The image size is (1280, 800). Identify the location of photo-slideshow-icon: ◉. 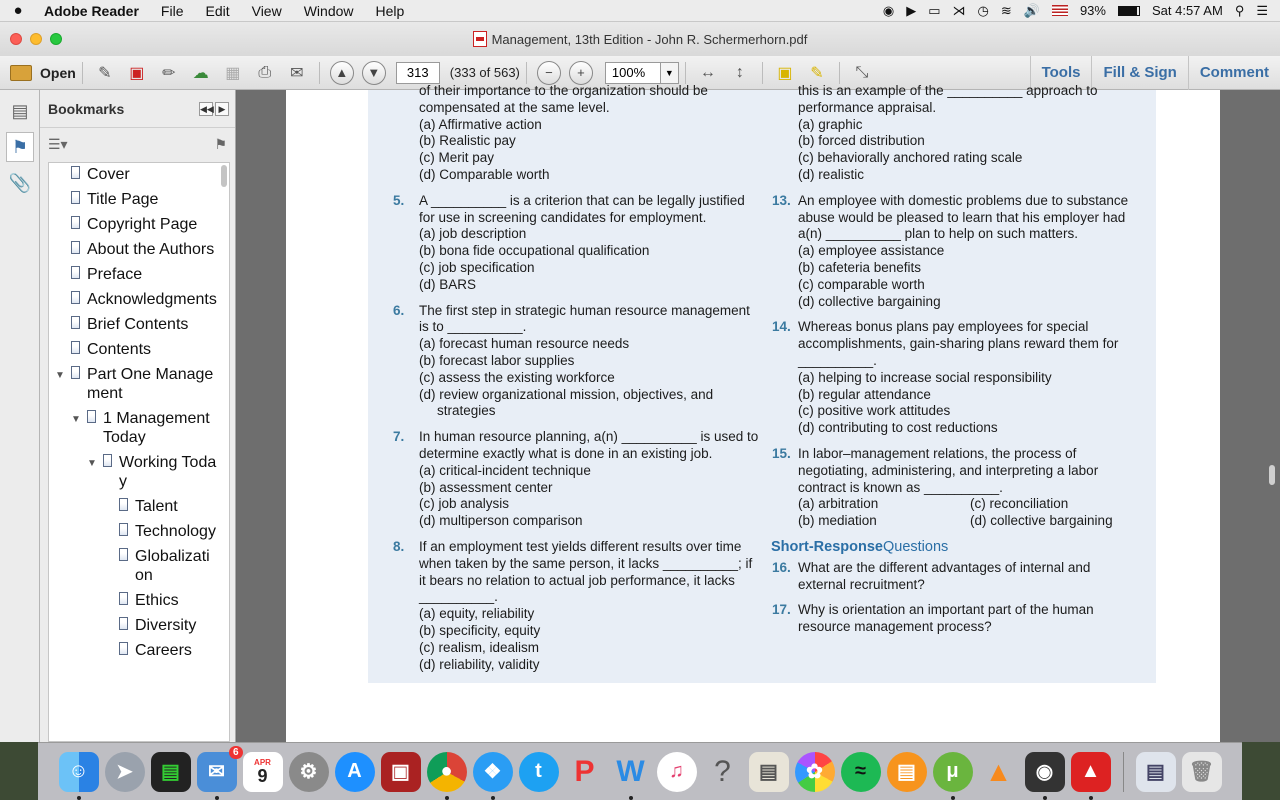
(1044, 775).